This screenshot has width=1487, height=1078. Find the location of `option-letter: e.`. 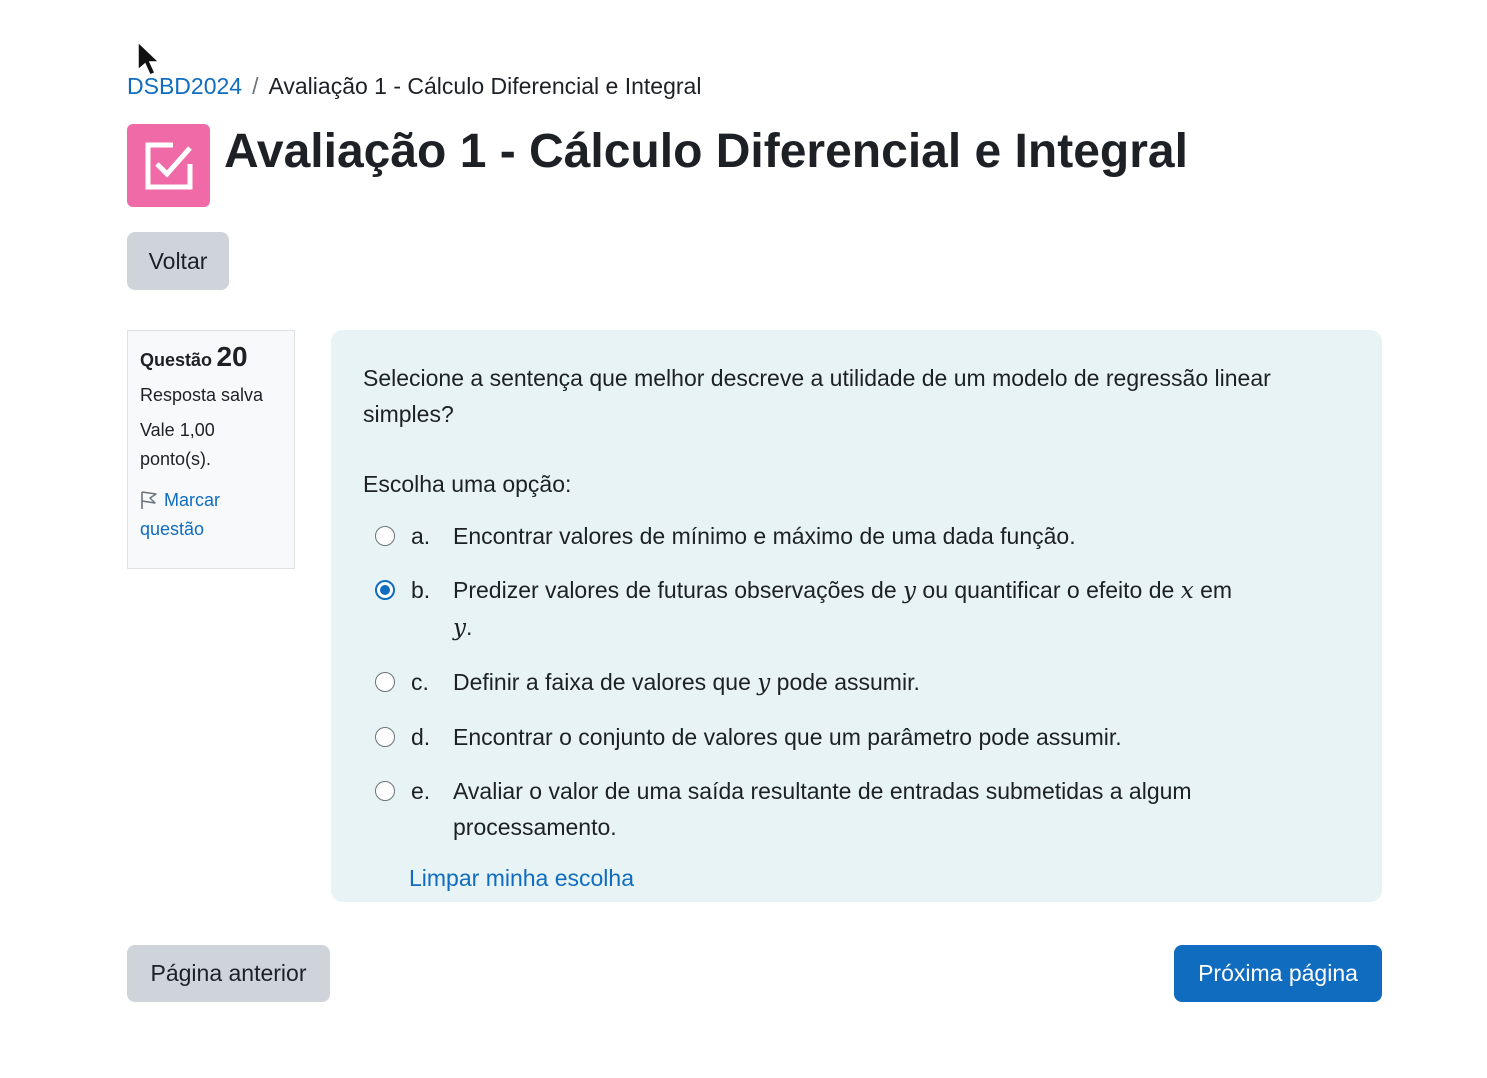

option-letter: e. is located at coordinates (421, 791).